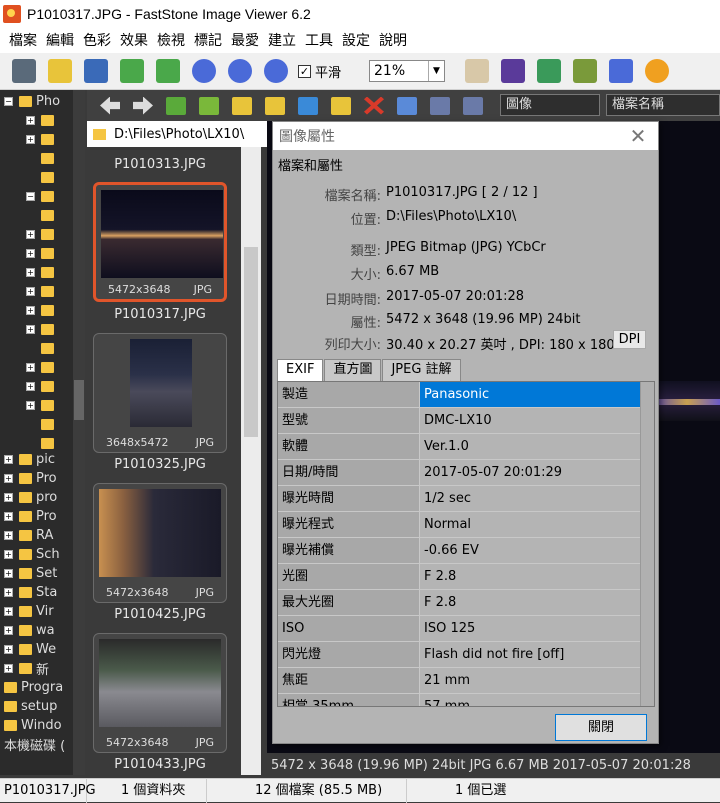  Describe the element at coordinates (251, 461) in the screenshot. I see `thumbnail-scrollbar` at that location.